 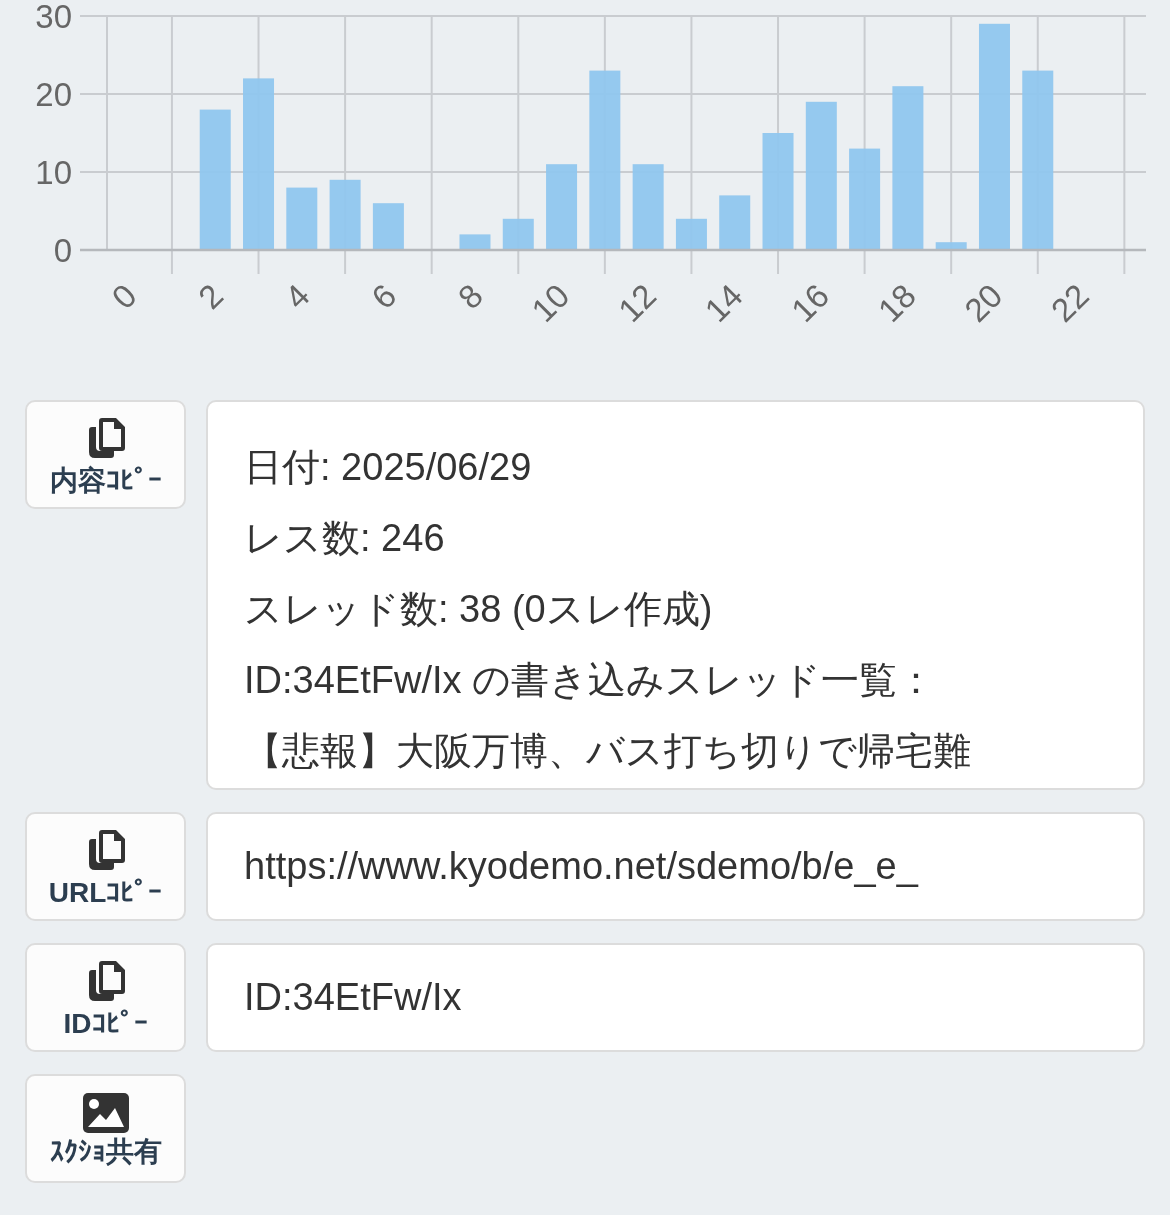 I want to click on x-tick-label: 0, so click(x=124, y=296).